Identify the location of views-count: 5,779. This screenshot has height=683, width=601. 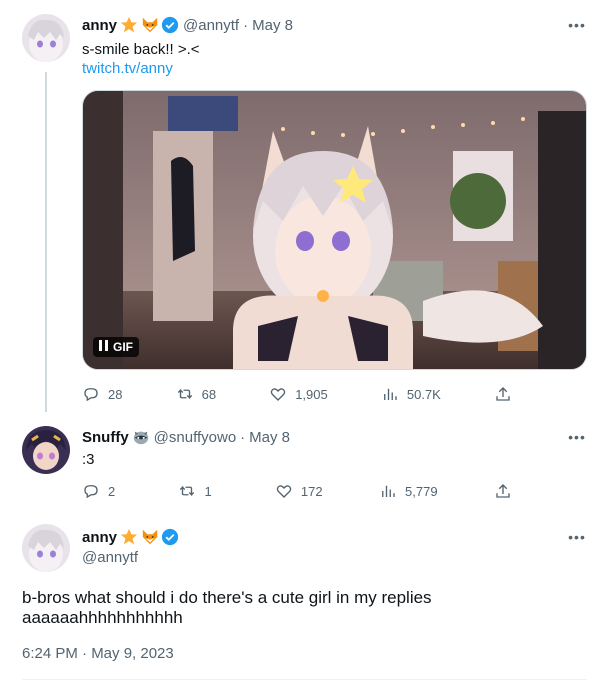
(421, 491).